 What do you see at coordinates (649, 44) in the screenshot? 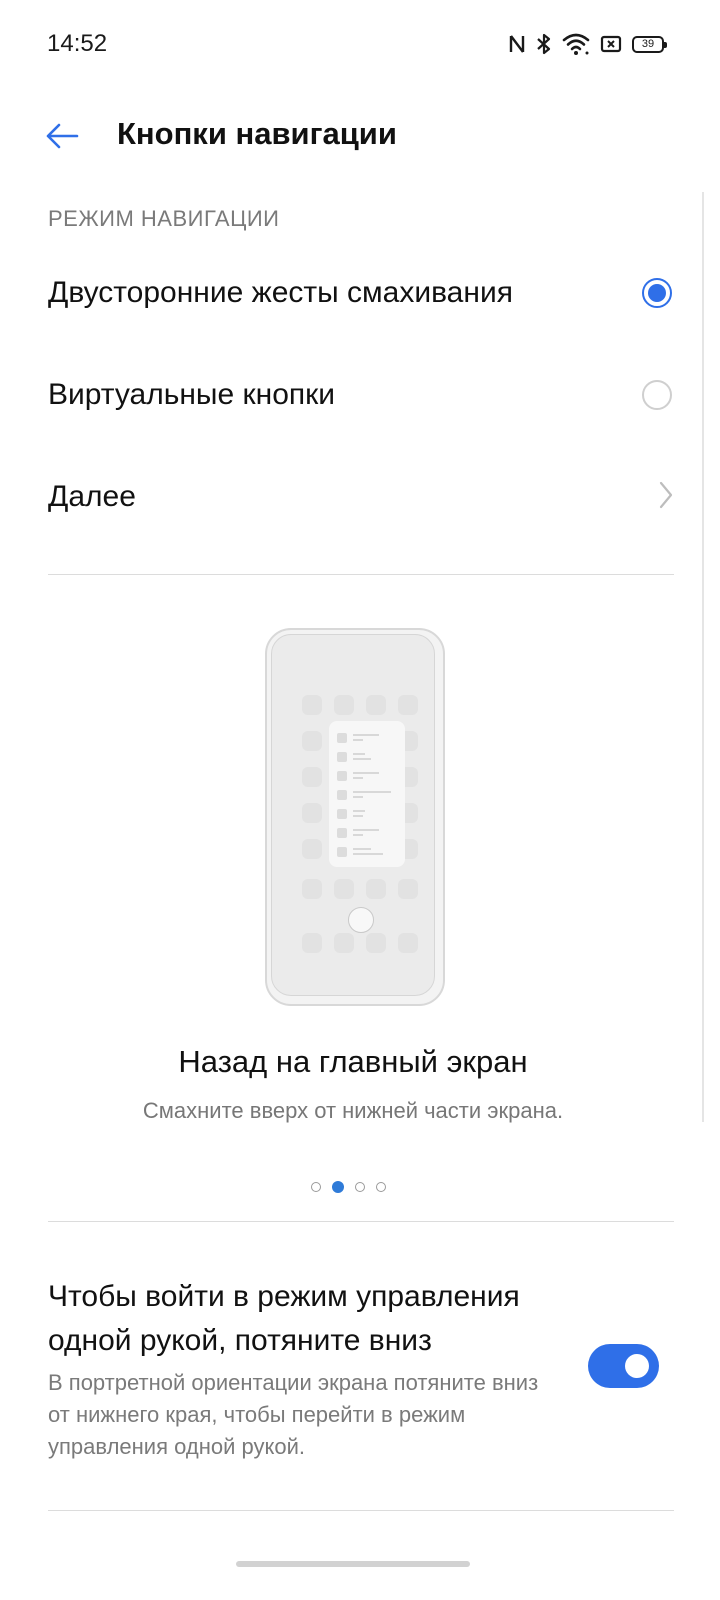
I see `battery-icon: 39` at bounding box center [649, 44].